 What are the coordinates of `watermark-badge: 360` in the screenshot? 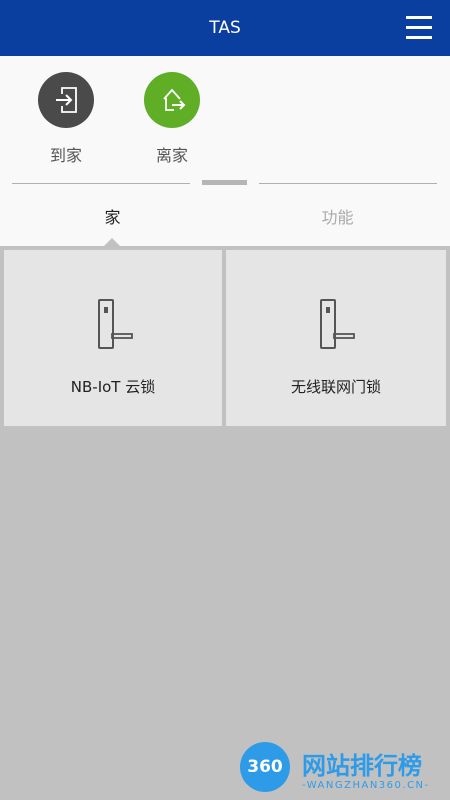 It's located at (265, 767).